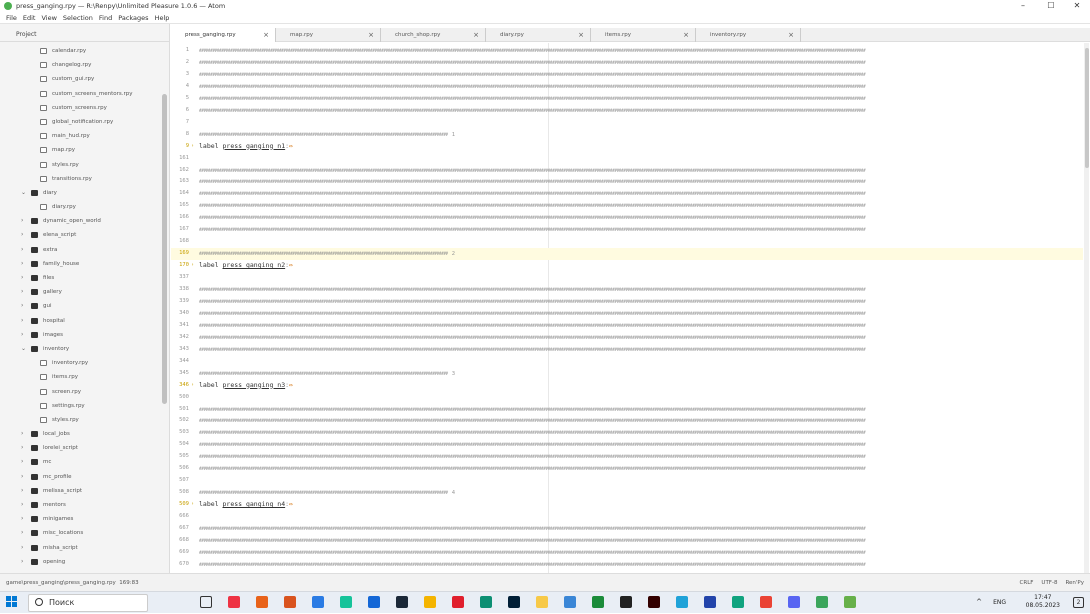 This screenshot has width=1090, height=614. What do you see at coordinates (542, 602) in the screenshot?
I see `file-explorer-icon` at bounding box center [542, 602].